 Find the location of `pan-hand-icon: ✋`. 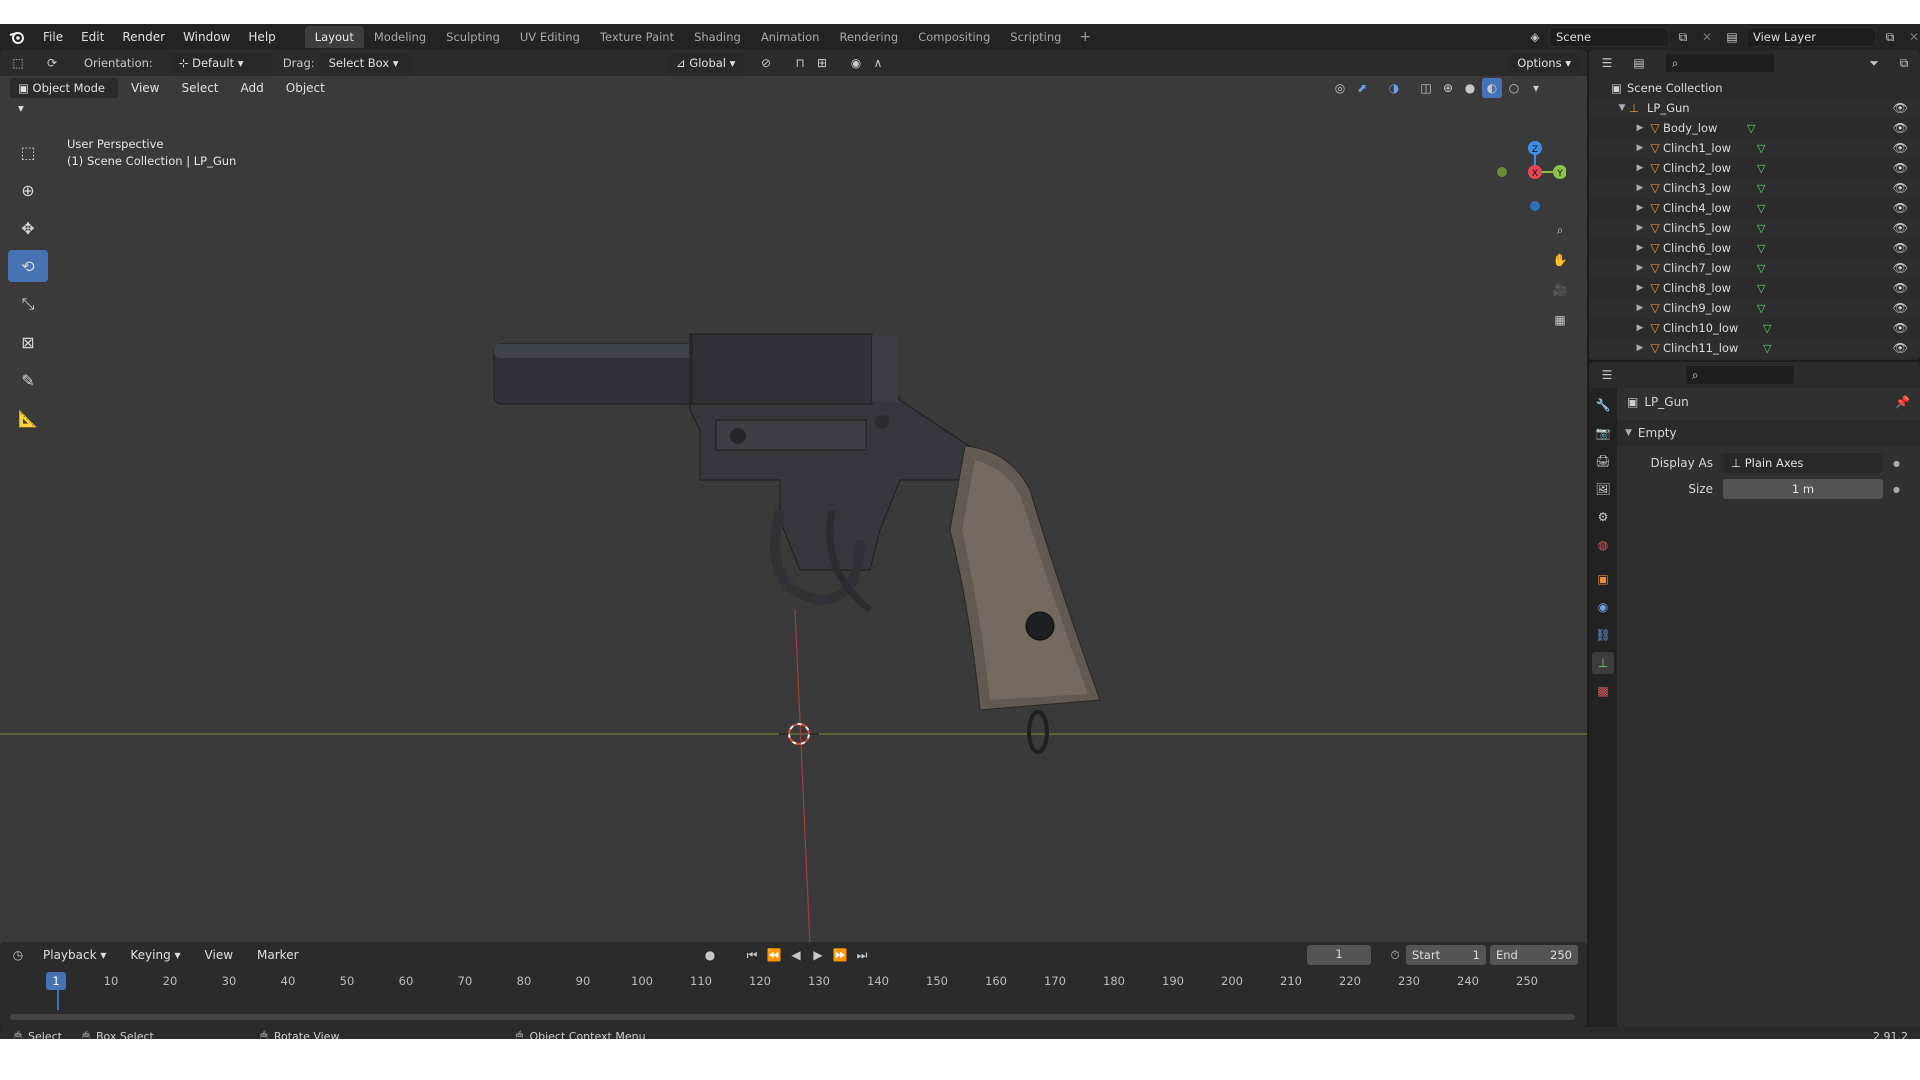

pan-hand-icon: ✋ is located at coordinates (1560, 260).